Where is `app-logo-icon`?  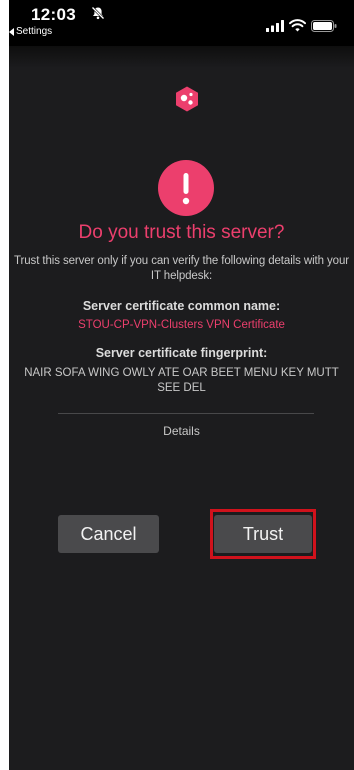 app-logo-icon is located at coordinates (187, 99).